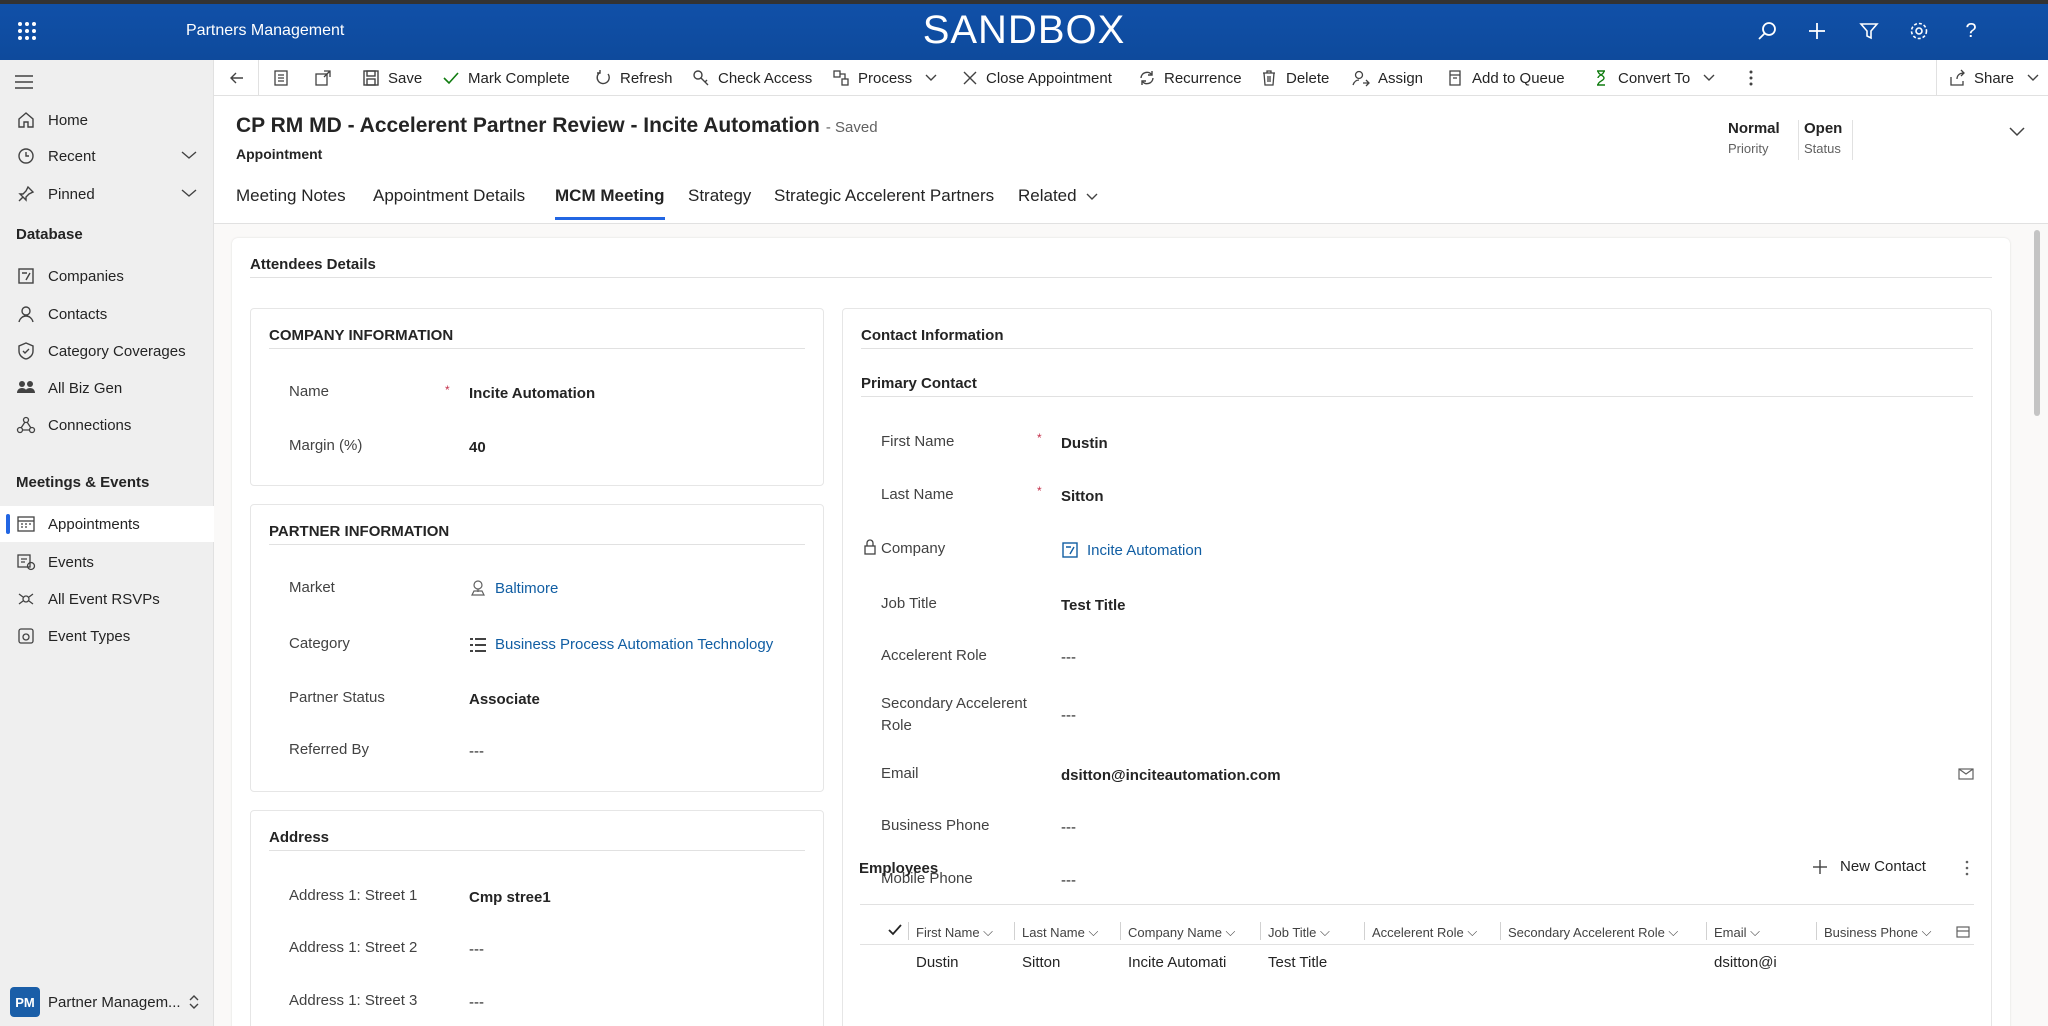 The height and width of the screenshot is (1026, 2048). I want to click on sidebar-item-contacts: Contacts, so click(107, 314).